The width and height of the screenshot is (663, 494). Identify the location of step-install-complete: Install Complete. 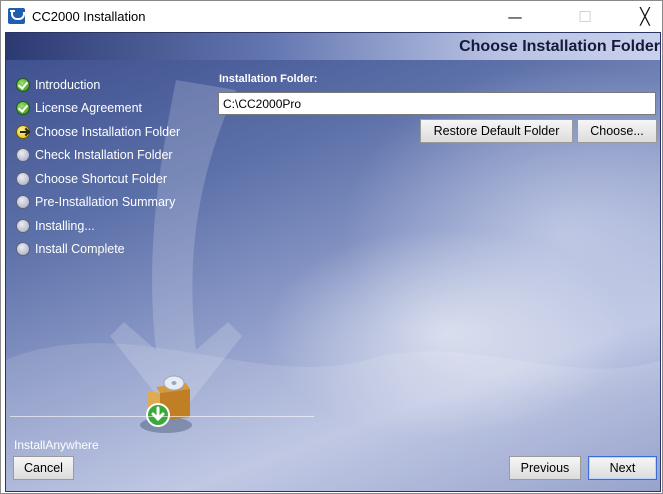
(98, 250).